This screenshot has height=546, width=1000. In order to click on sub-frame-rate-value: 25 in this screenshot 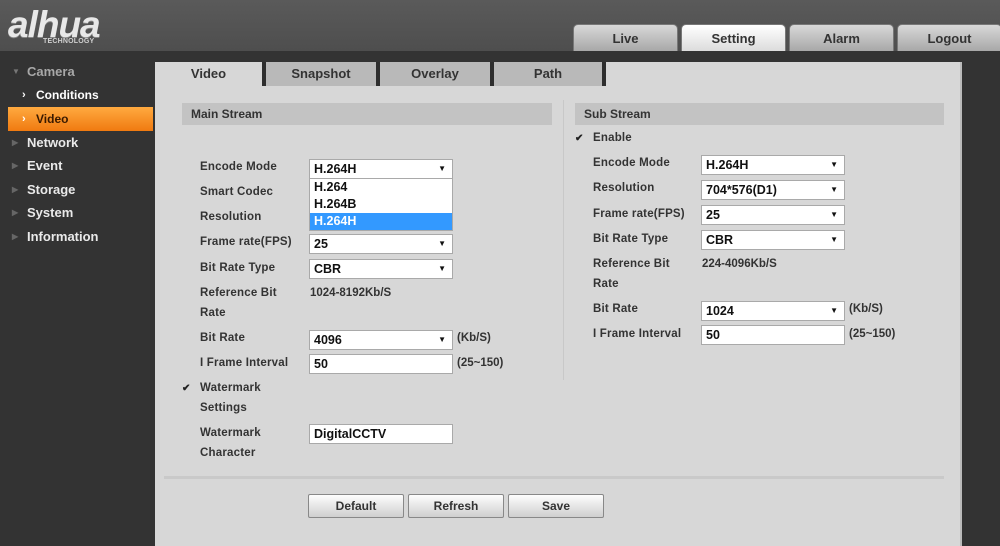, I will do `click(713, 215)`.